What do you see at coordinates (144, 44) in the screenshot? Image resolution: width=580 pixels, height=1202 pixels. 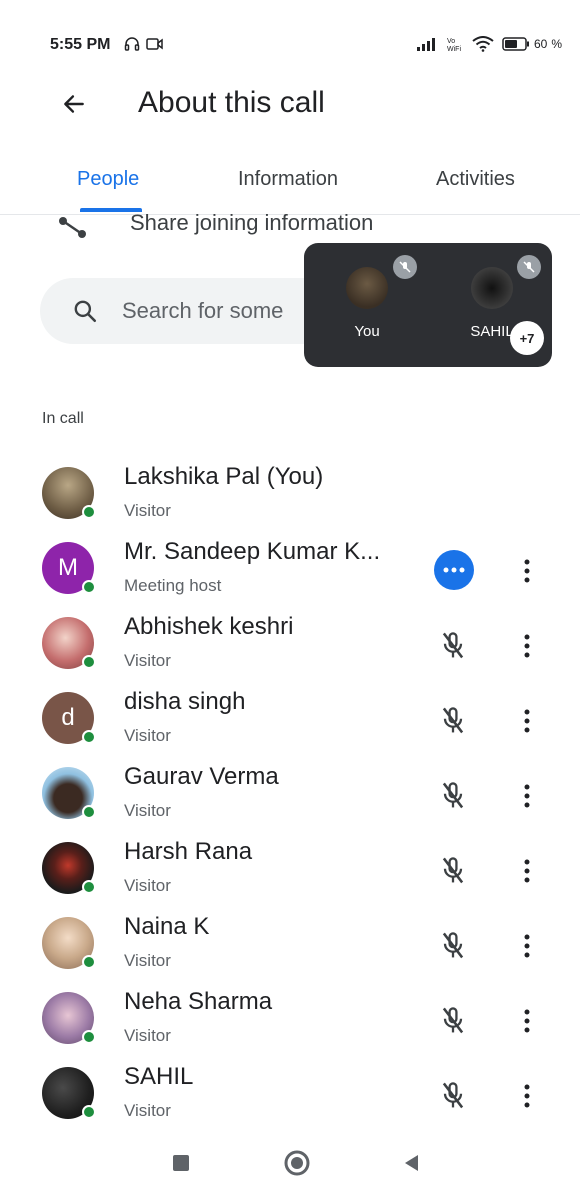 I see `status-notification-icons` at bounding box center [144, 44].